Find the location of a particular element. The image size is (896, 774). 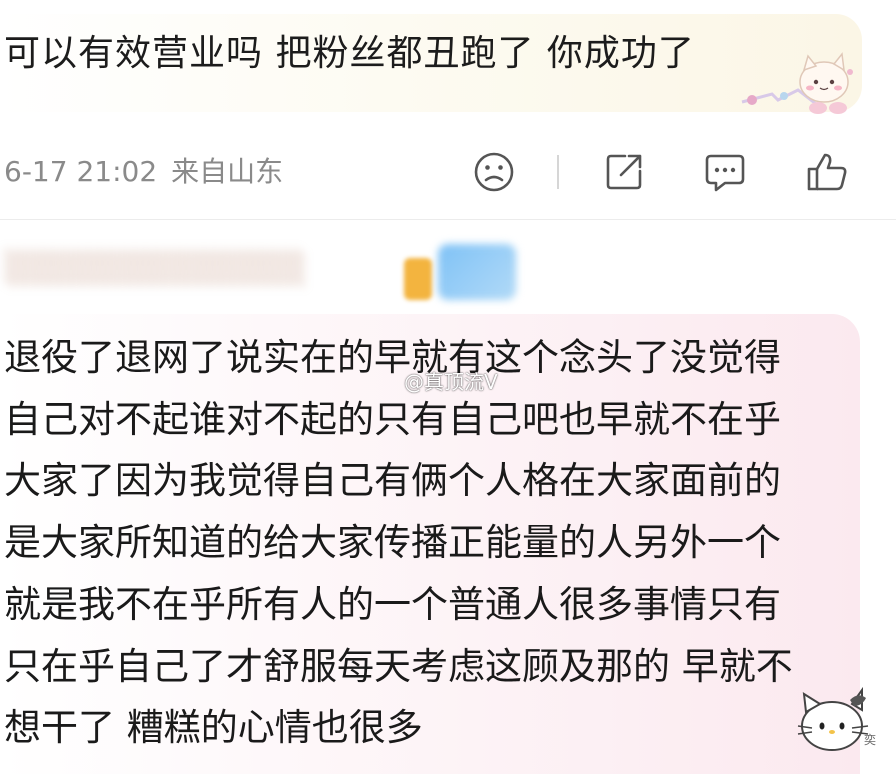

action-separator is located at coordinates (558, 172).